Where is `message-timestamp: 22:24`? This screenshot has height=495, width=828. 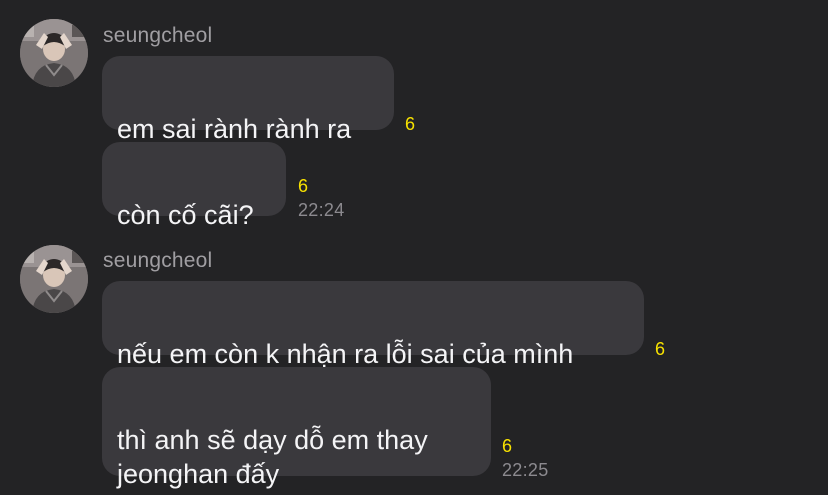
message-timestamp: 22:24 is located at coordinates (321, 210).